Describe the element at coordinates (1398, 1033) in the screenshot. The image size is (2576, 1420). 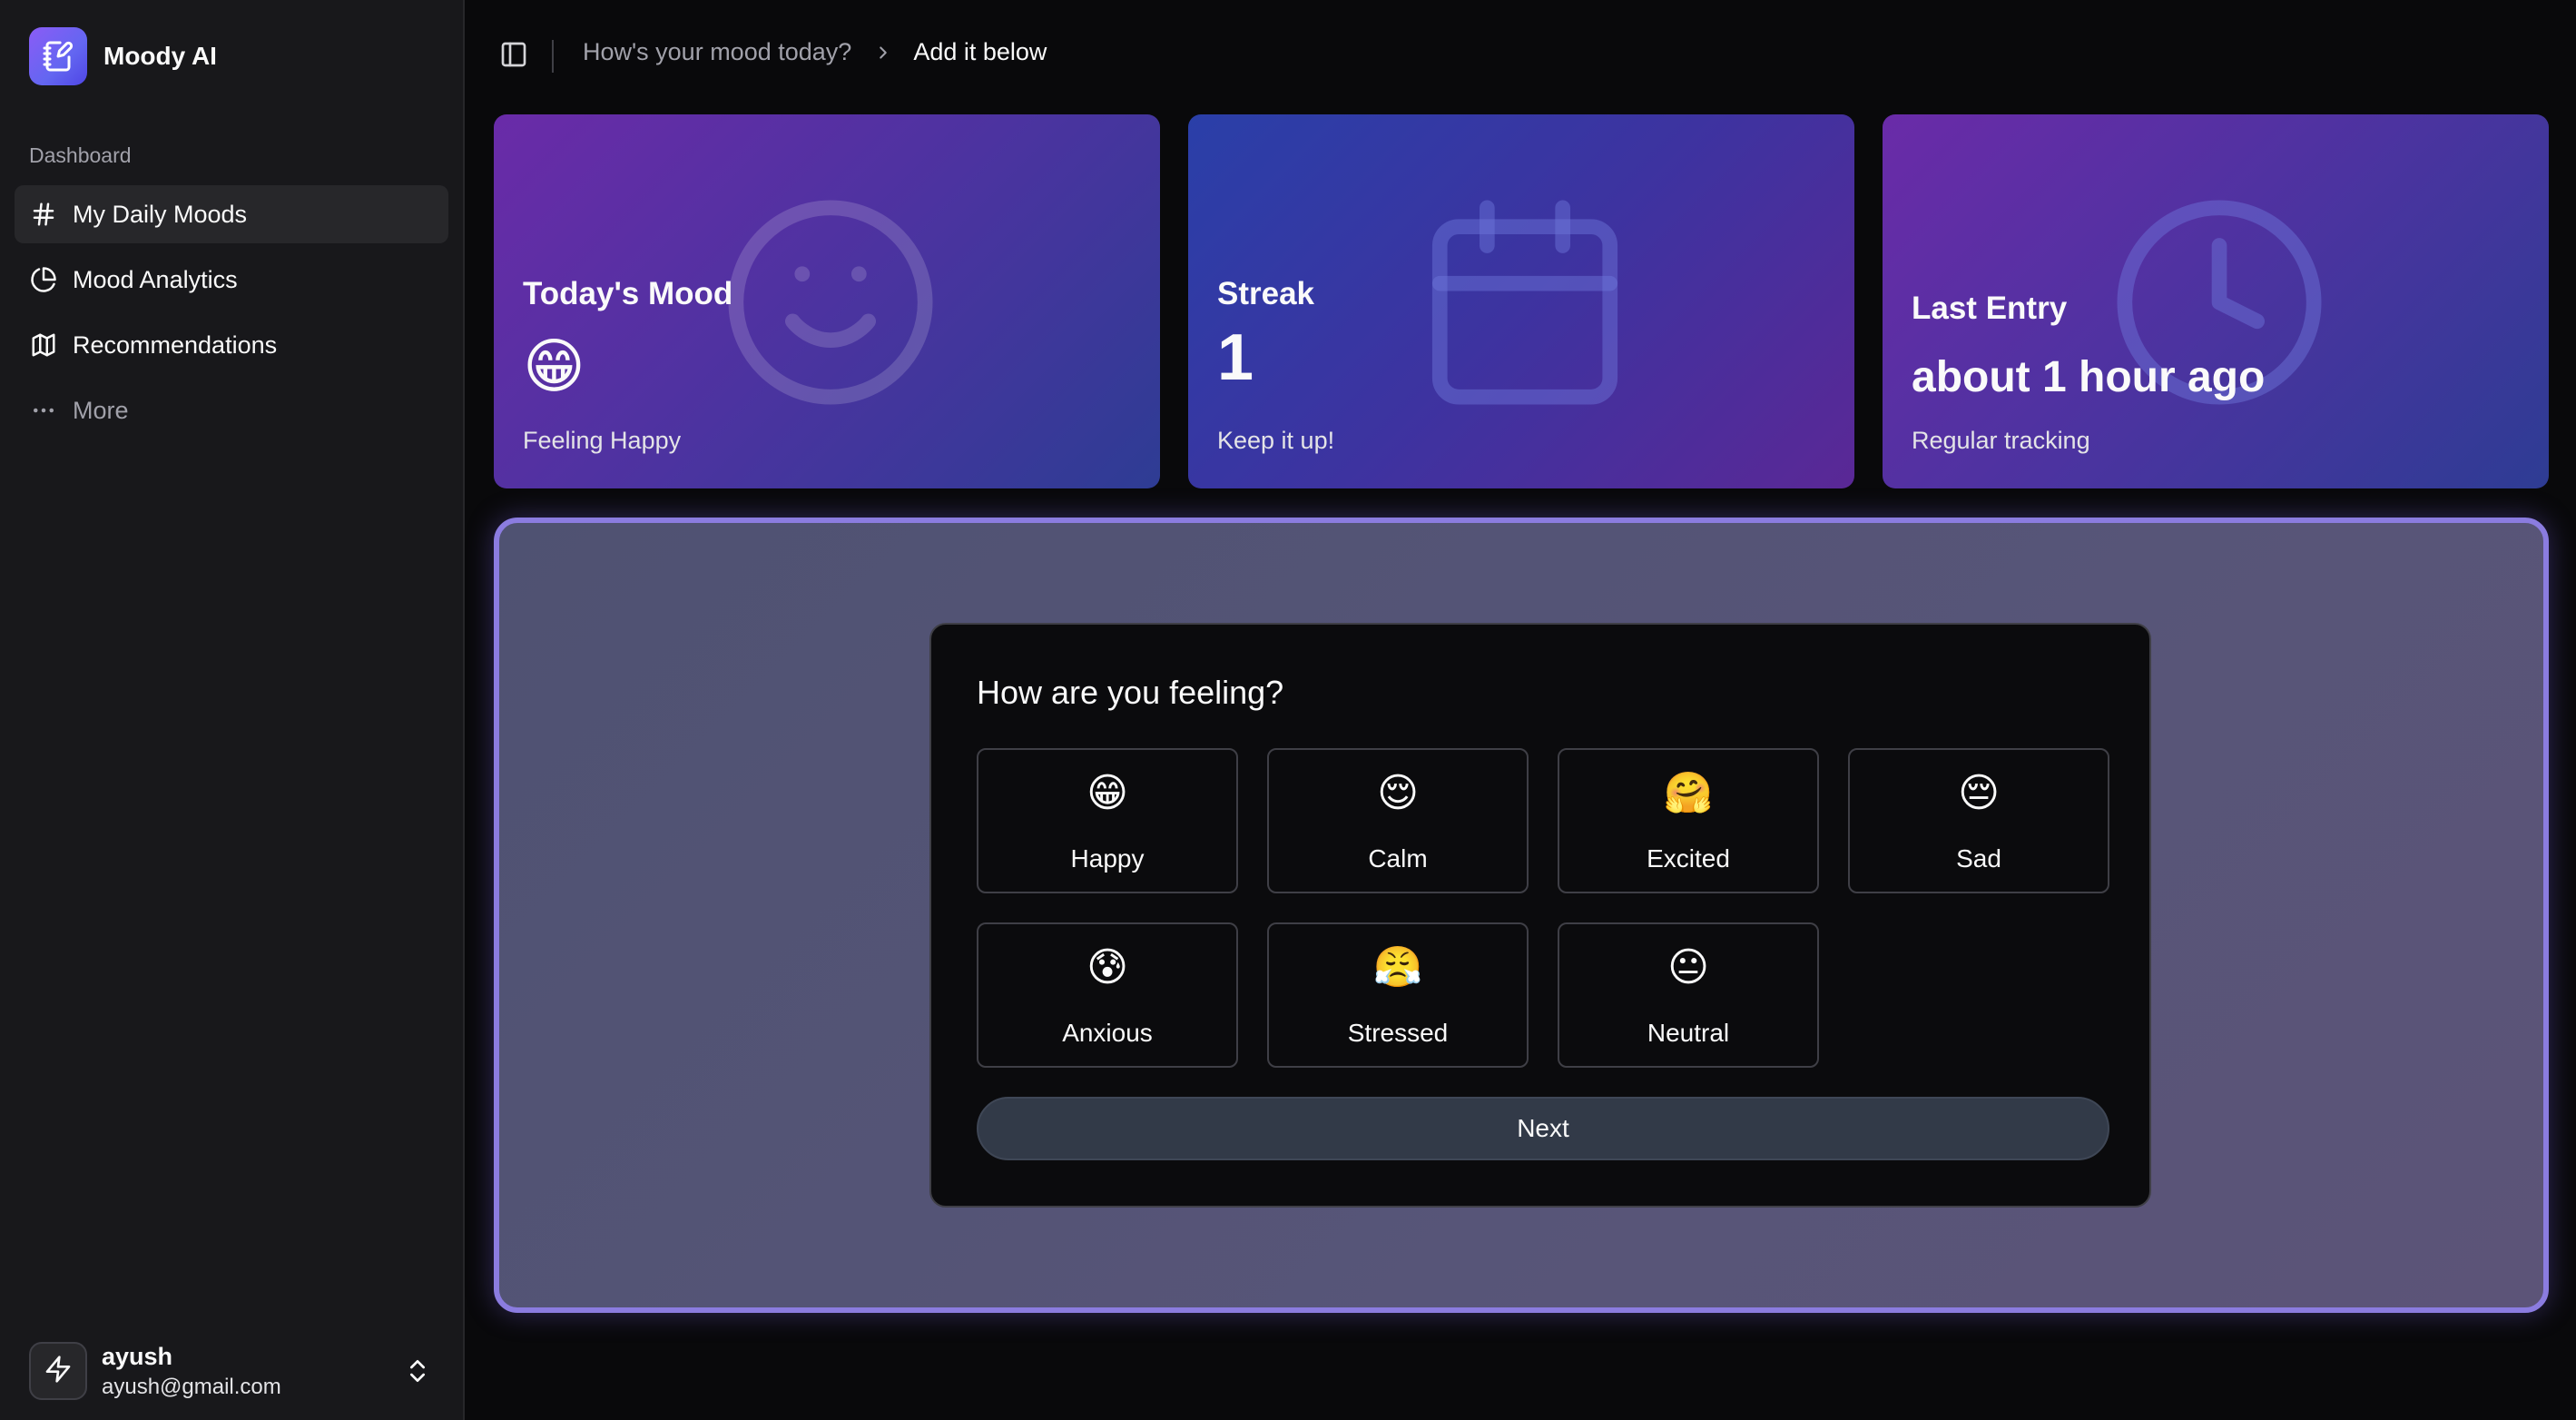
I see `mood-label: Stressed` at that location.